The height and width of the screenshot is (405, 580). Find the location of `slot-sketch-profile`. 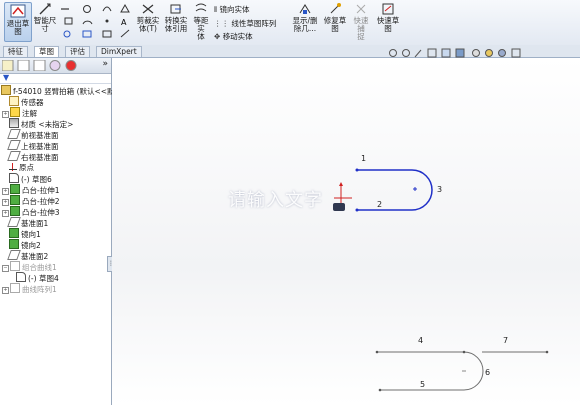

slot-sketch-profile is located at coordinates (395, 190).